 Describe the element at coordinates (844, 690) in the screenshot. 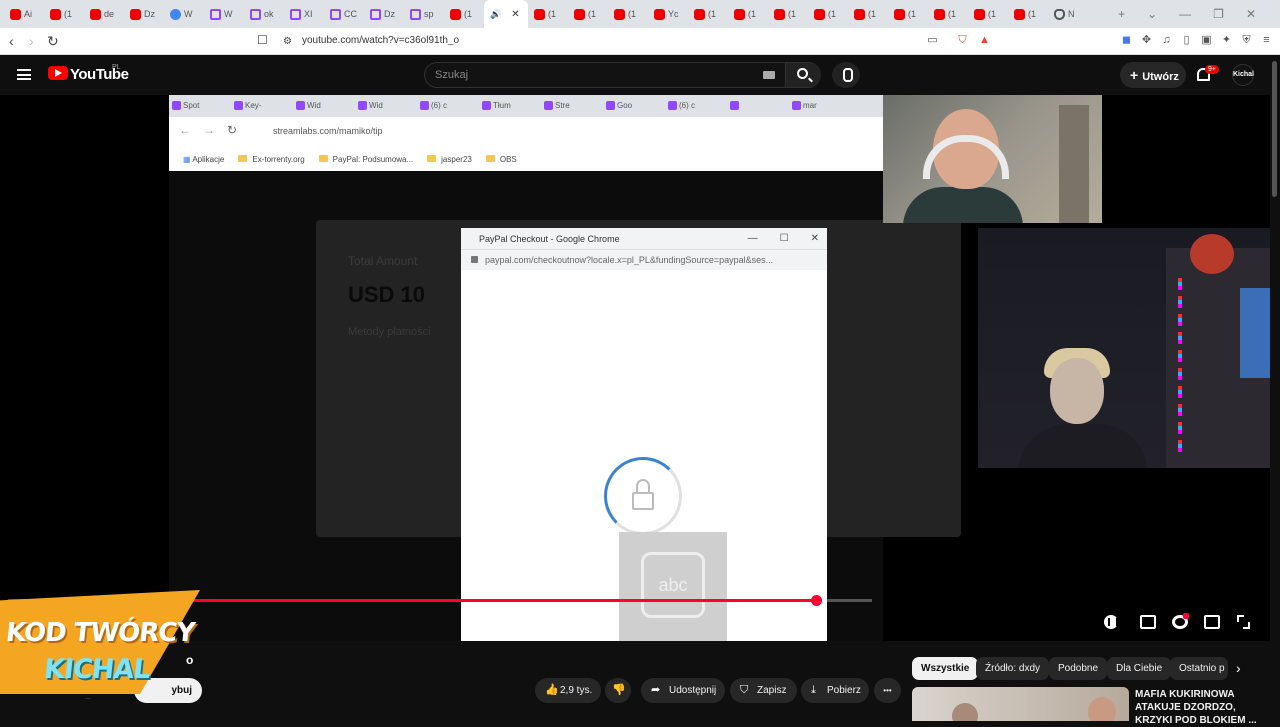

I see `download-label: Pobierz` at that location.